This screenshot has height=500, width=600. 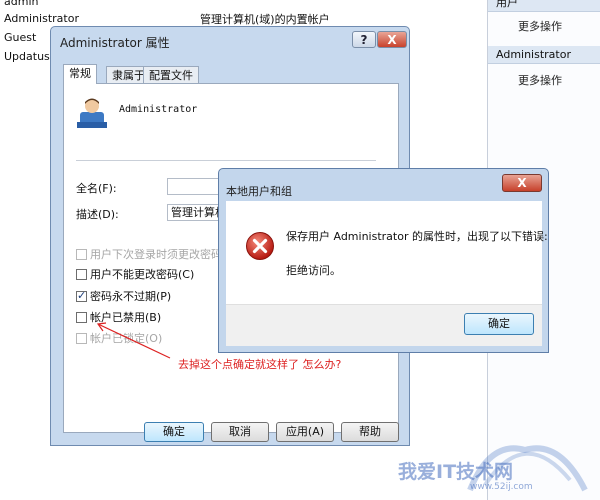 I want to click on list-item: Guest, so click(x=20, y=38).